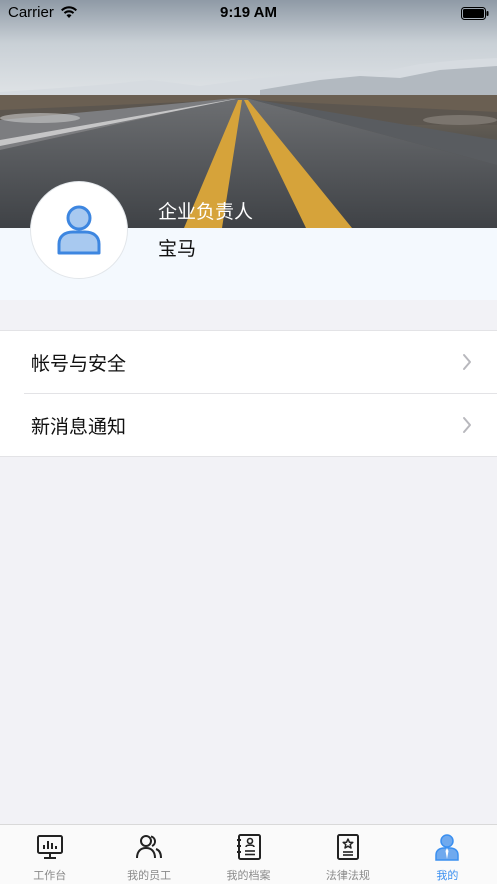 This screenshot has width=497, height=884. Describe the element at coordinates (50, 875) in the screenshot. I see `tab-label: 工作台` at that location.